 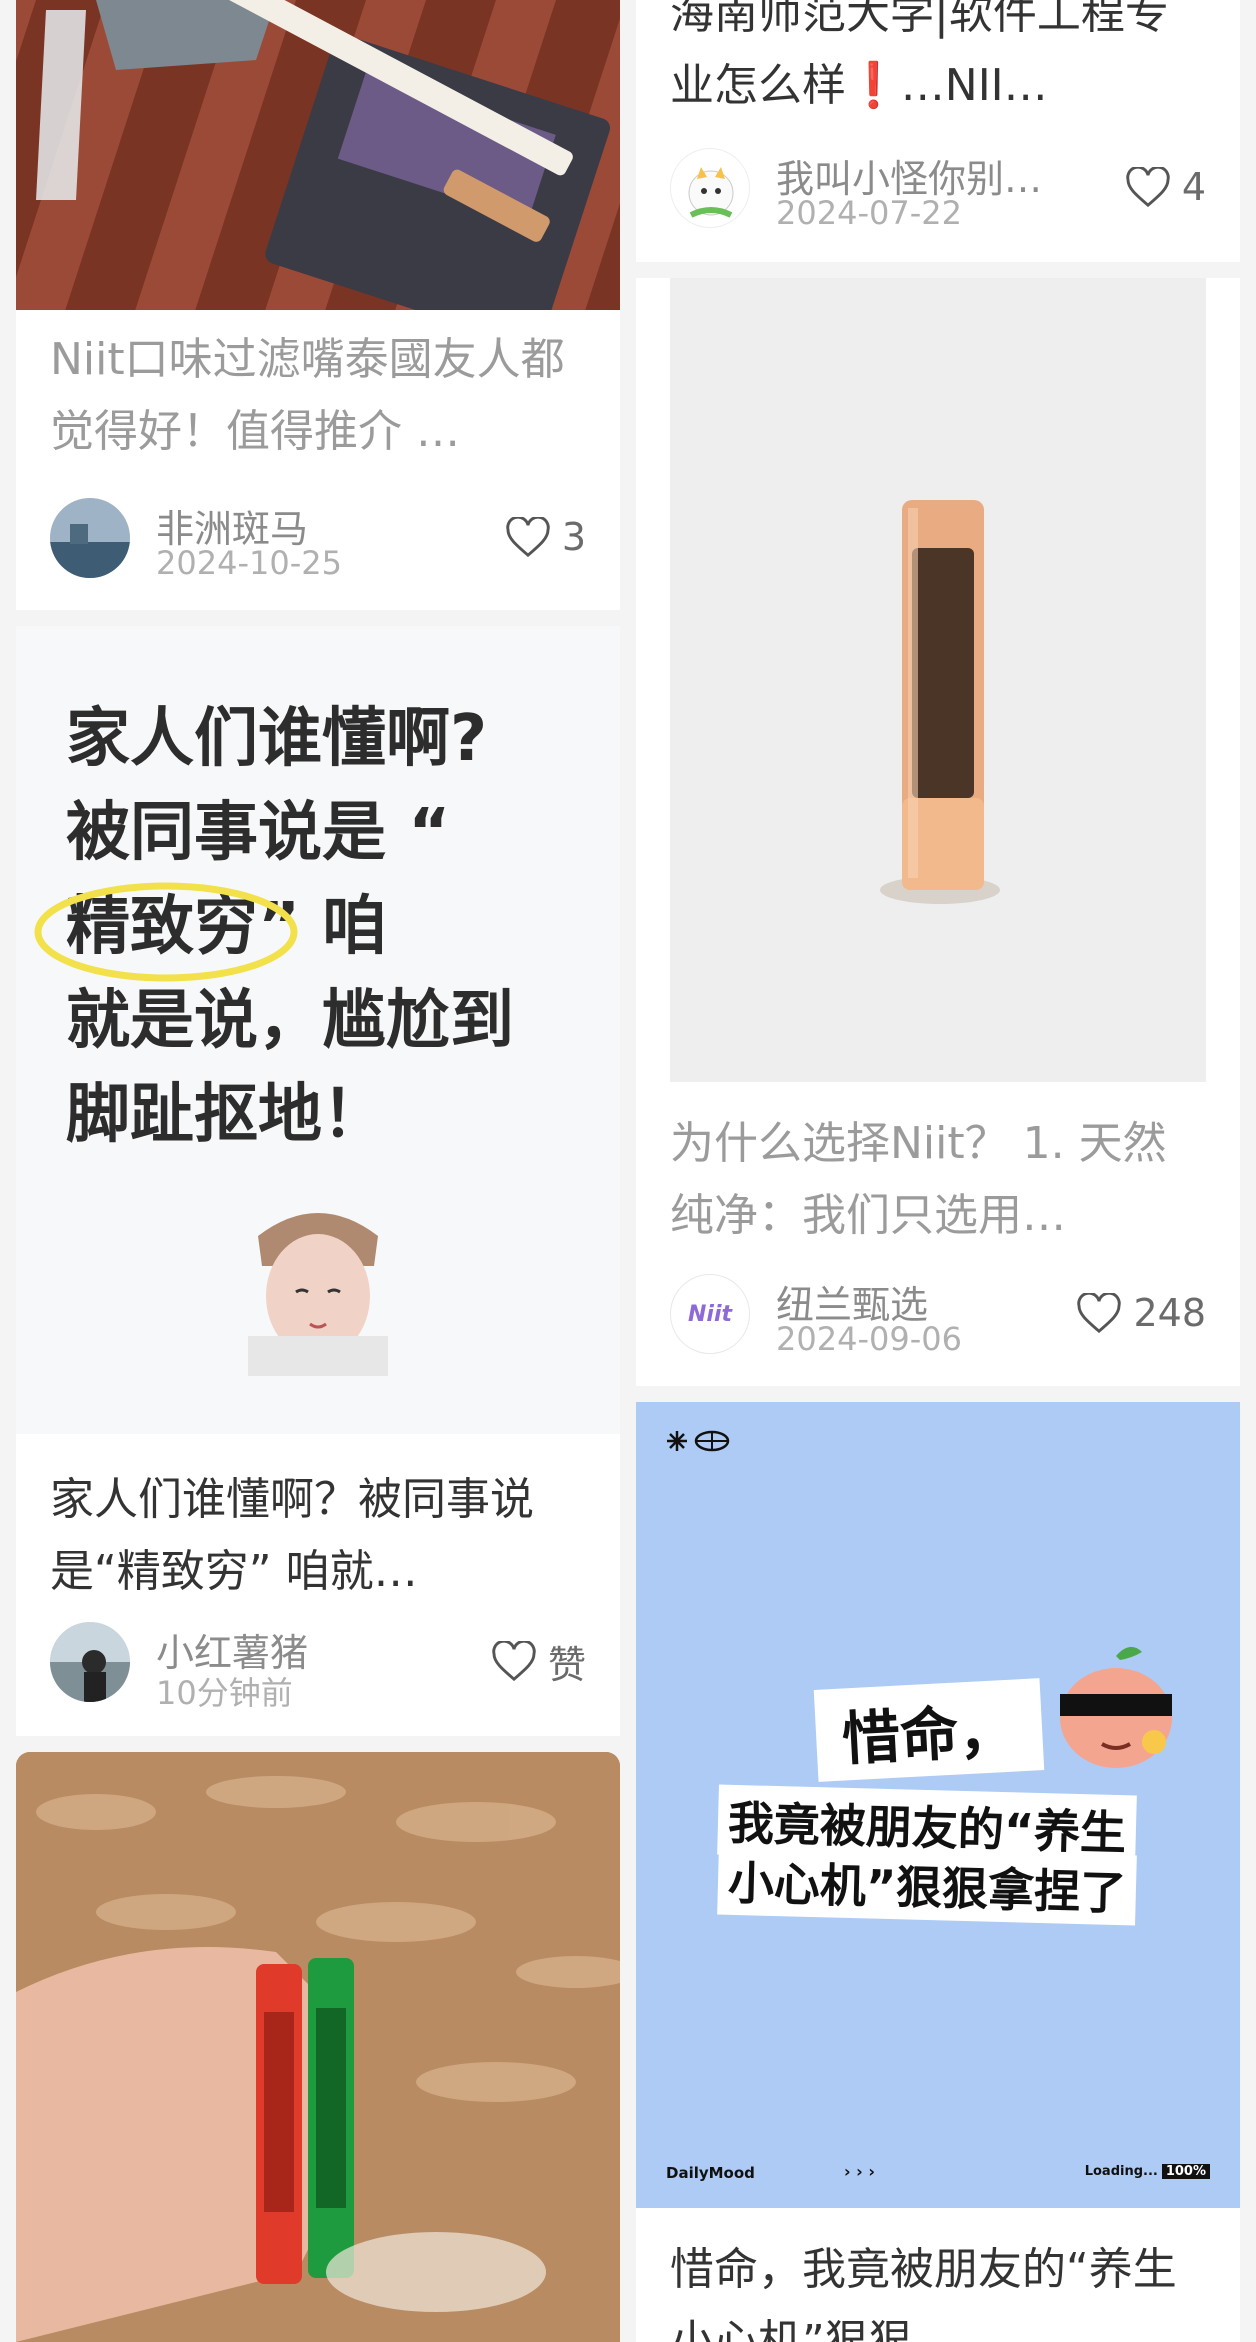 I want to click on post-date: 10分钟前, so click(x=224, y=1693).